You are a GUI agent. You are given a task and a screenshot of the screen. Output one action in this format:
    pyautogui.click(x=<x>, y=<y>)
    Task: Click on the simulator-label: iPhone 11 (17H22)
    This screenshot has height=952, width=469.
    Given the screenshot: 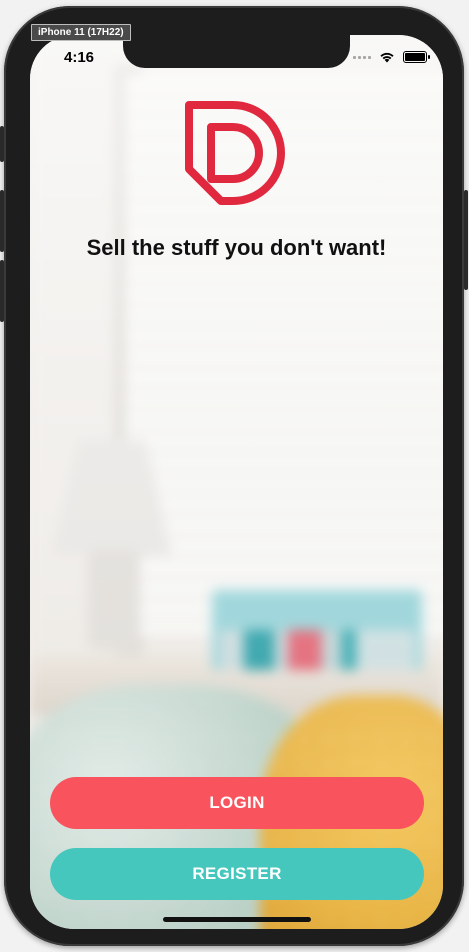 What is the action you would take?
    pyautogui.click(x=81, y=32)
    